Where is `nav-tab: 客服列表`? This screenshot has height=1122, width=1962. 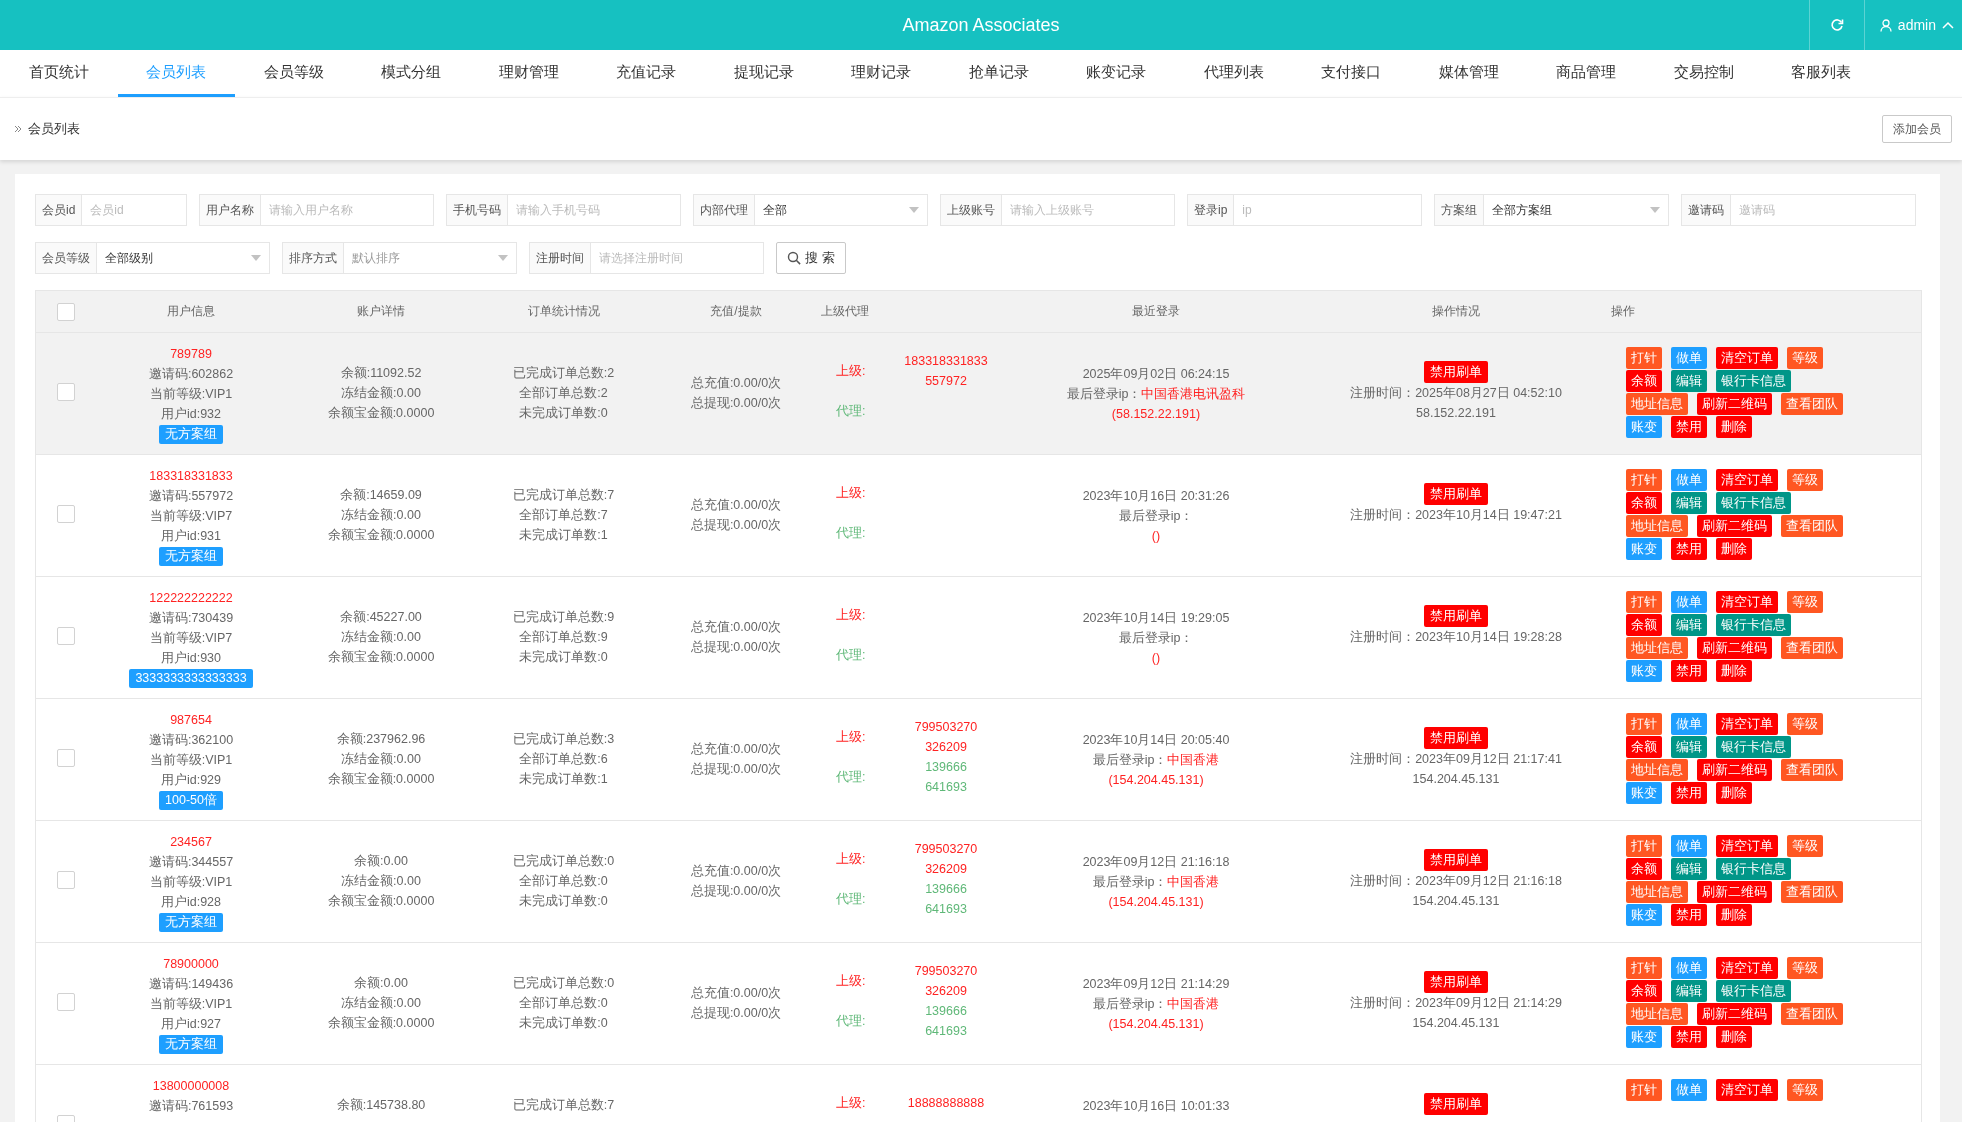 nav-tab: 客服列表 is located at coordinates (1821, 73).